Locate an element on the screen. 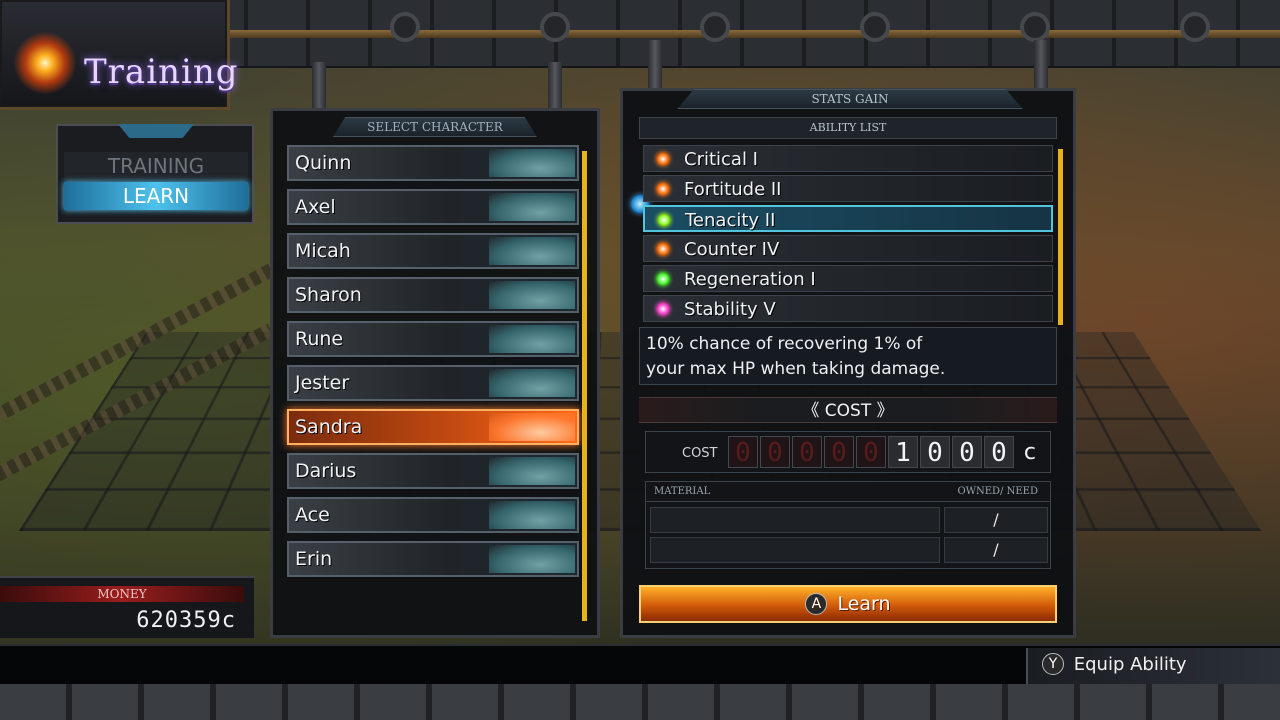 This screenshot has width=1280, height=720. character-name: Micah is located at coordinates (323, 251).